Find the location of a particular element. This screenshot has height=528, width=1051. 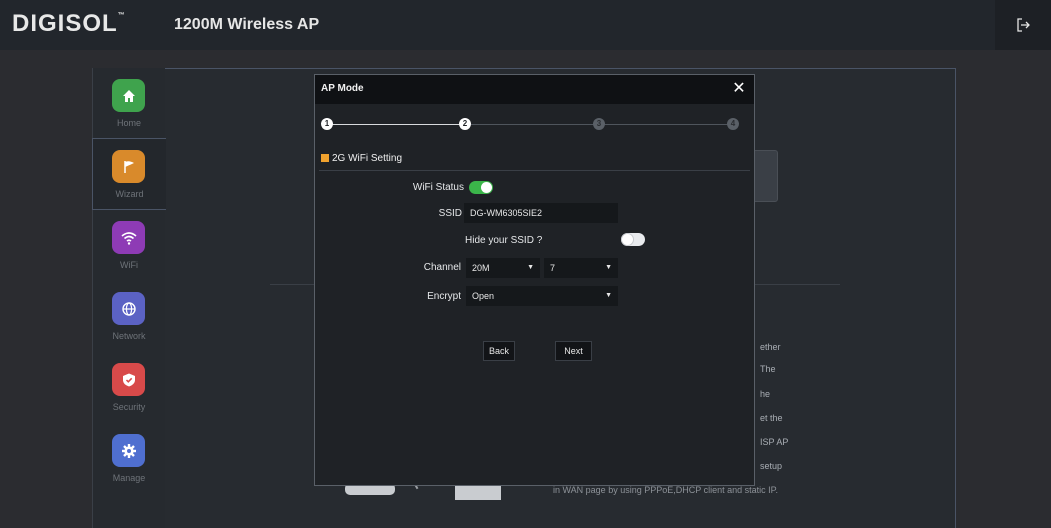

sidebar-item-manage: Manage is located at coordinates (129, 458).